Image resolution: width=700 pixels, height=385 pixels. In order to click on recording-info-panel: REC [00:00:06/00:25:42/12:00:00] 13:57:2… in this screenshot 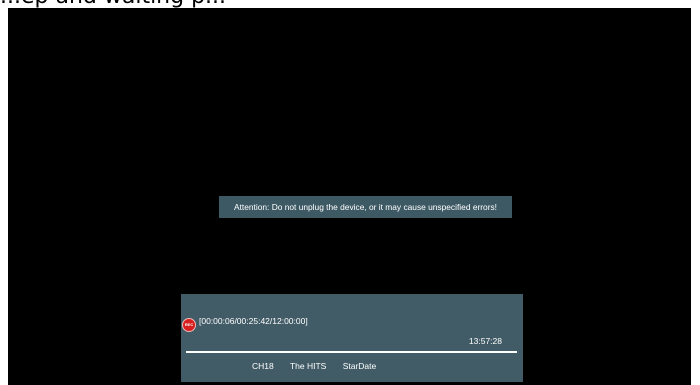, I will do `click(352, 338)`.